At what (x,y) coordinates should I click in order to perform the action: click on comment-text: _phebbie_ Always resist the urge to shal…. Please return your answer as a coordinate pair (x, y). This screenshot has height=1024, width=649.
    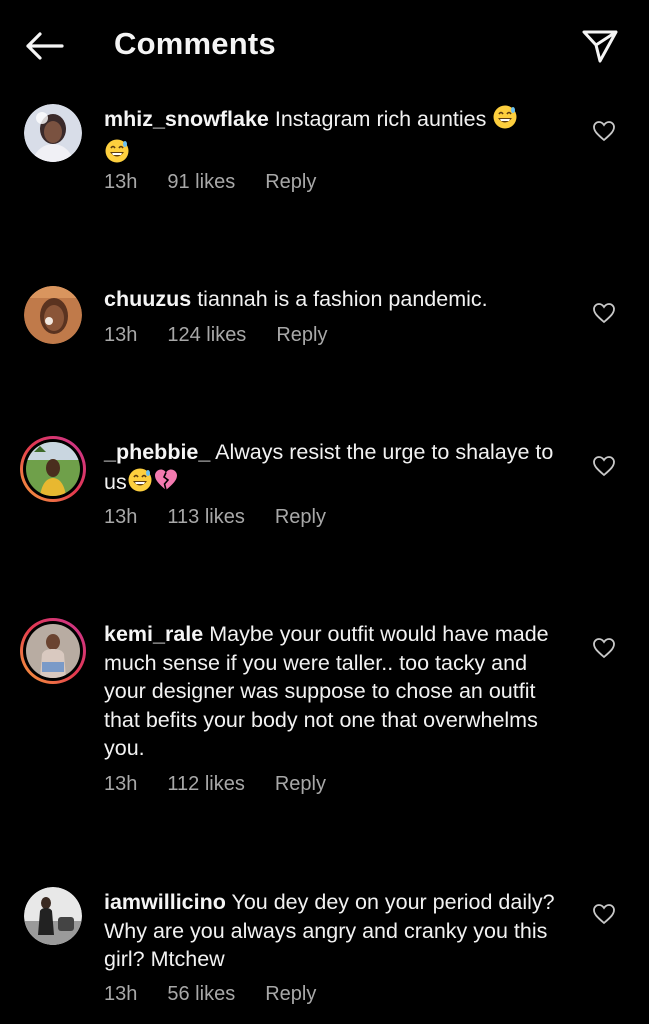
    Looking at the image, I should click on (339, 469).